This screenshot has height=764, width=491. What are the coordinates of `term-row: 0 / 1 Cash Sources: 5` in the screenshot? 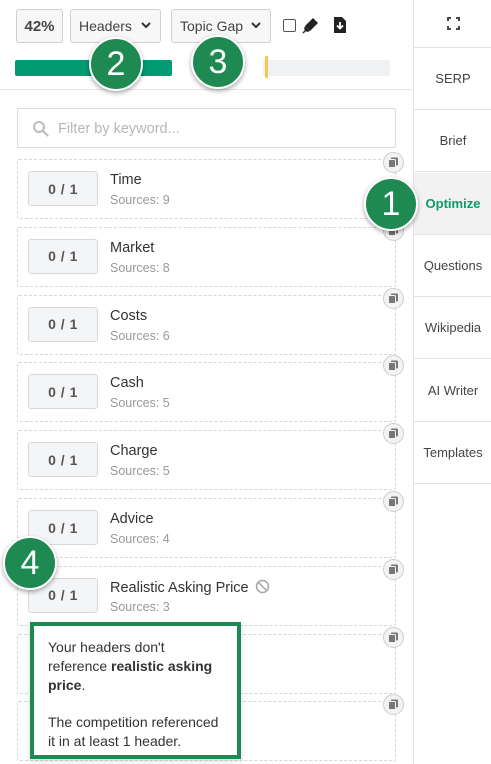 It's located at (210, 389).